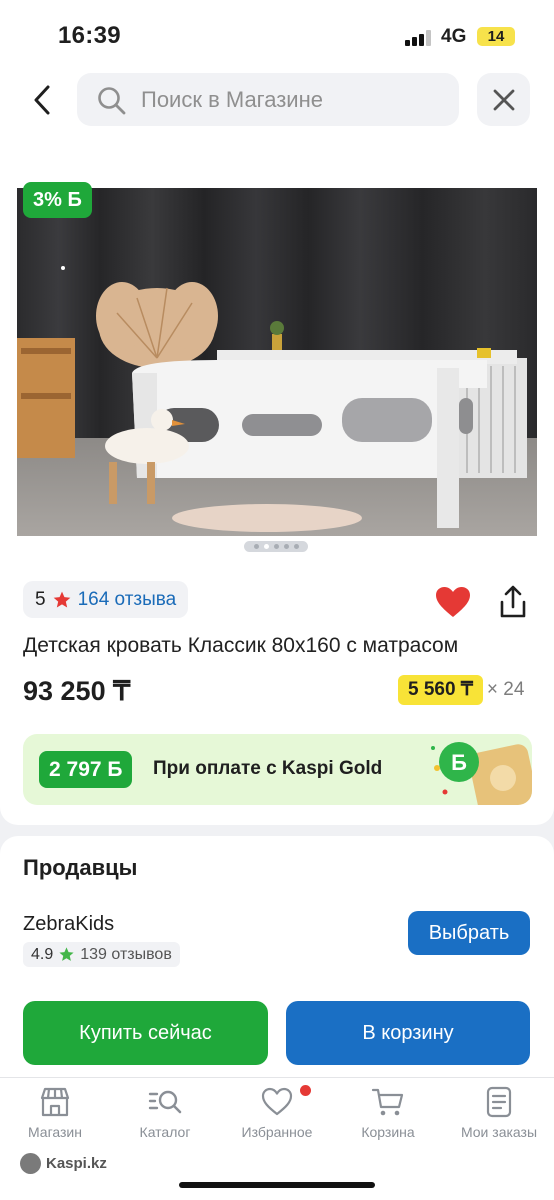  I want to click on favorites-notification-dot, so click(305, 1090).